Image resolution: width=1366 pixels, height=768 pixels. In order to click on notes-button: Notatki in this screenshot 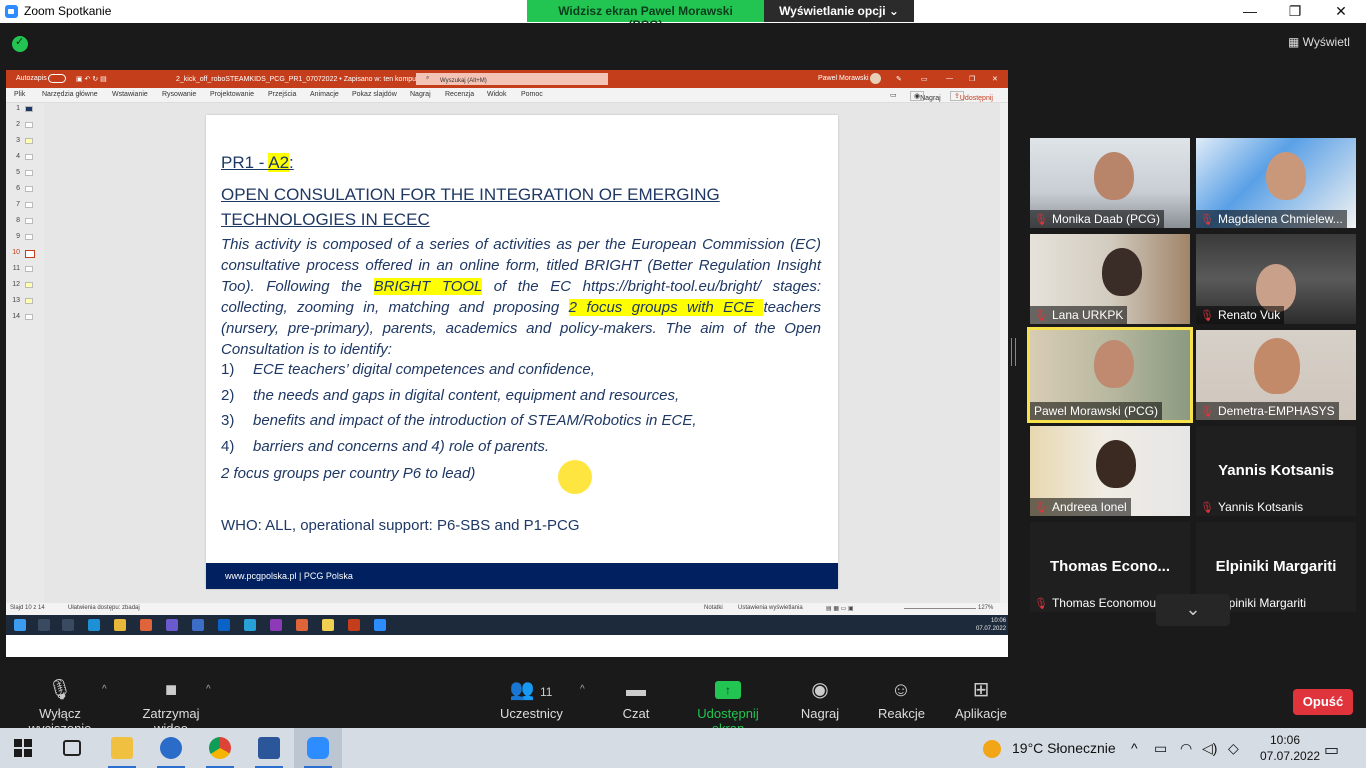, I will do `click(713, 608)`.